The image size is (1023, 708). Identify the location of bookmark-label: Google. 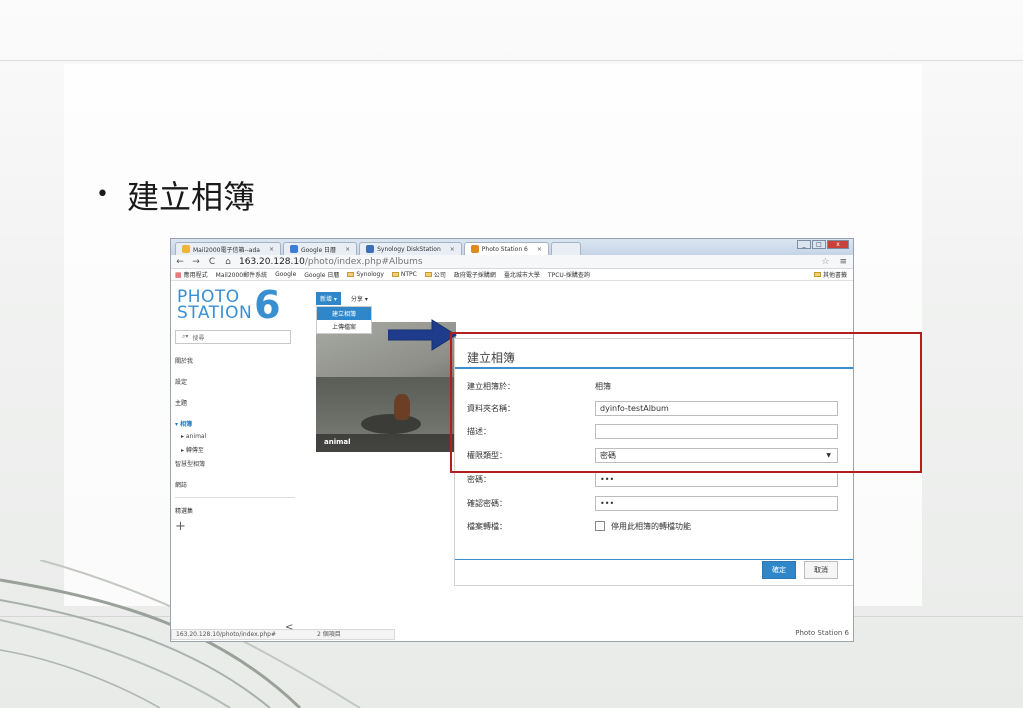
(286, 274).